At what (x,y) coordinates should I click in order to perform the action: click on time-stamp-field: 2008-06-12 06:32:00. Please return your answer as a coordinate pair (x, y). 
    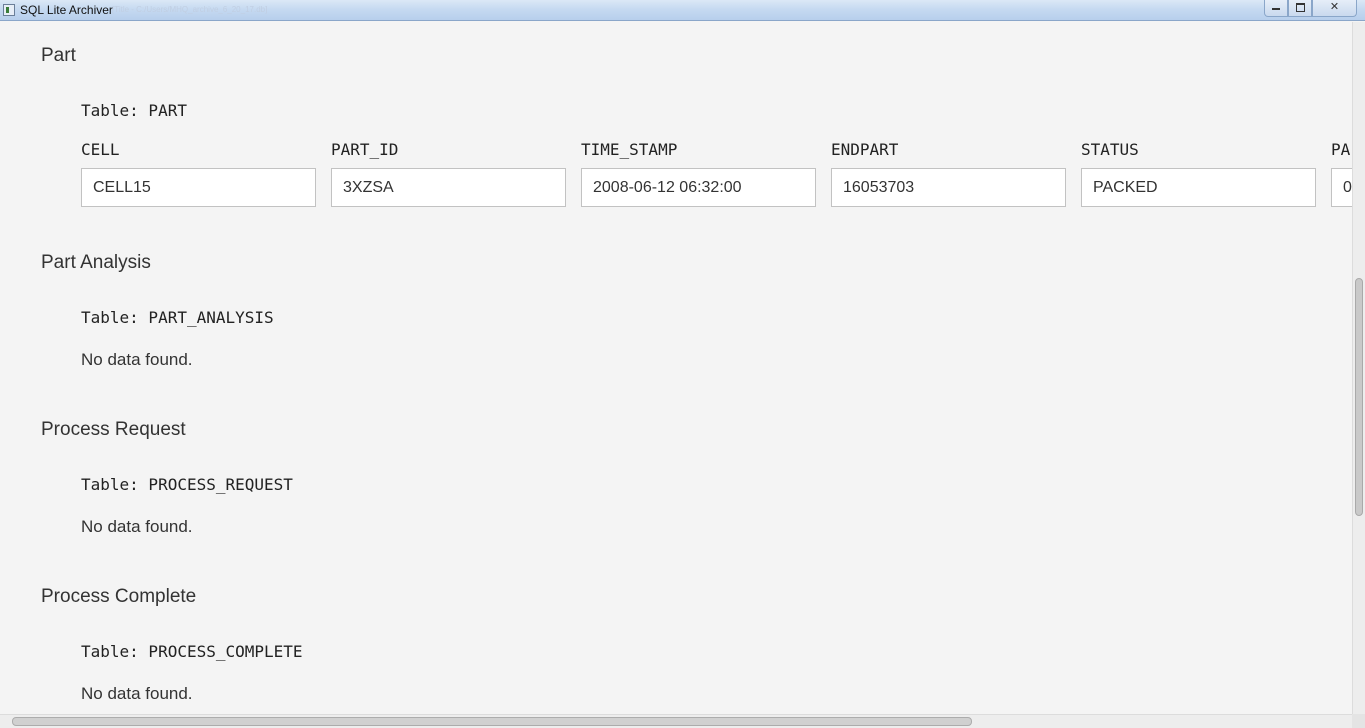
    Looking at the image, I should click on (698, 187).